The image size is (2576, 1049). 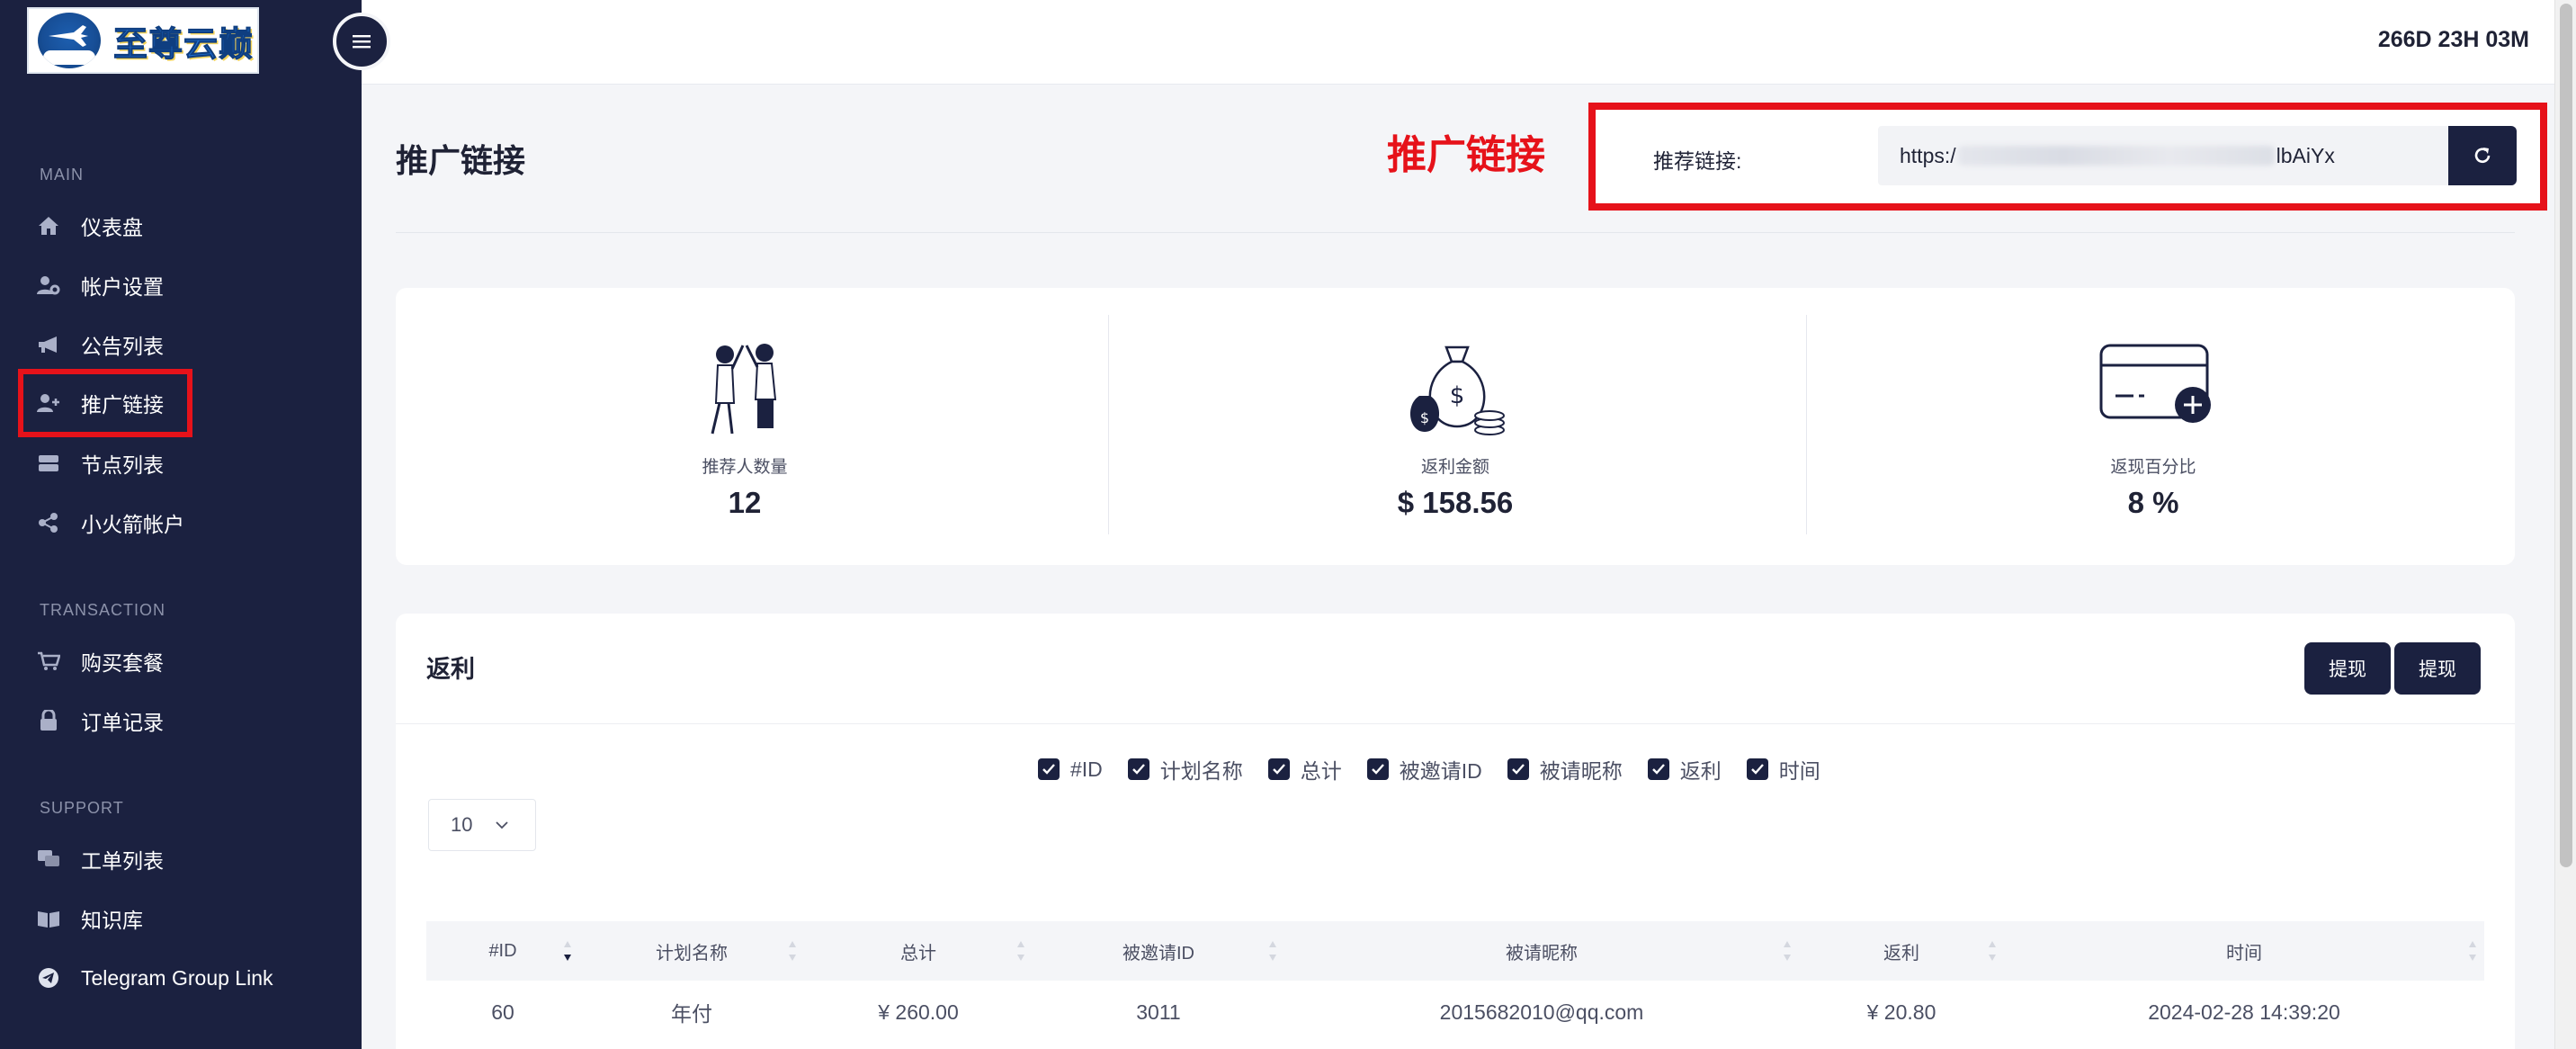 I want to click on refresh-link-button, so click(x=2482, y=155).